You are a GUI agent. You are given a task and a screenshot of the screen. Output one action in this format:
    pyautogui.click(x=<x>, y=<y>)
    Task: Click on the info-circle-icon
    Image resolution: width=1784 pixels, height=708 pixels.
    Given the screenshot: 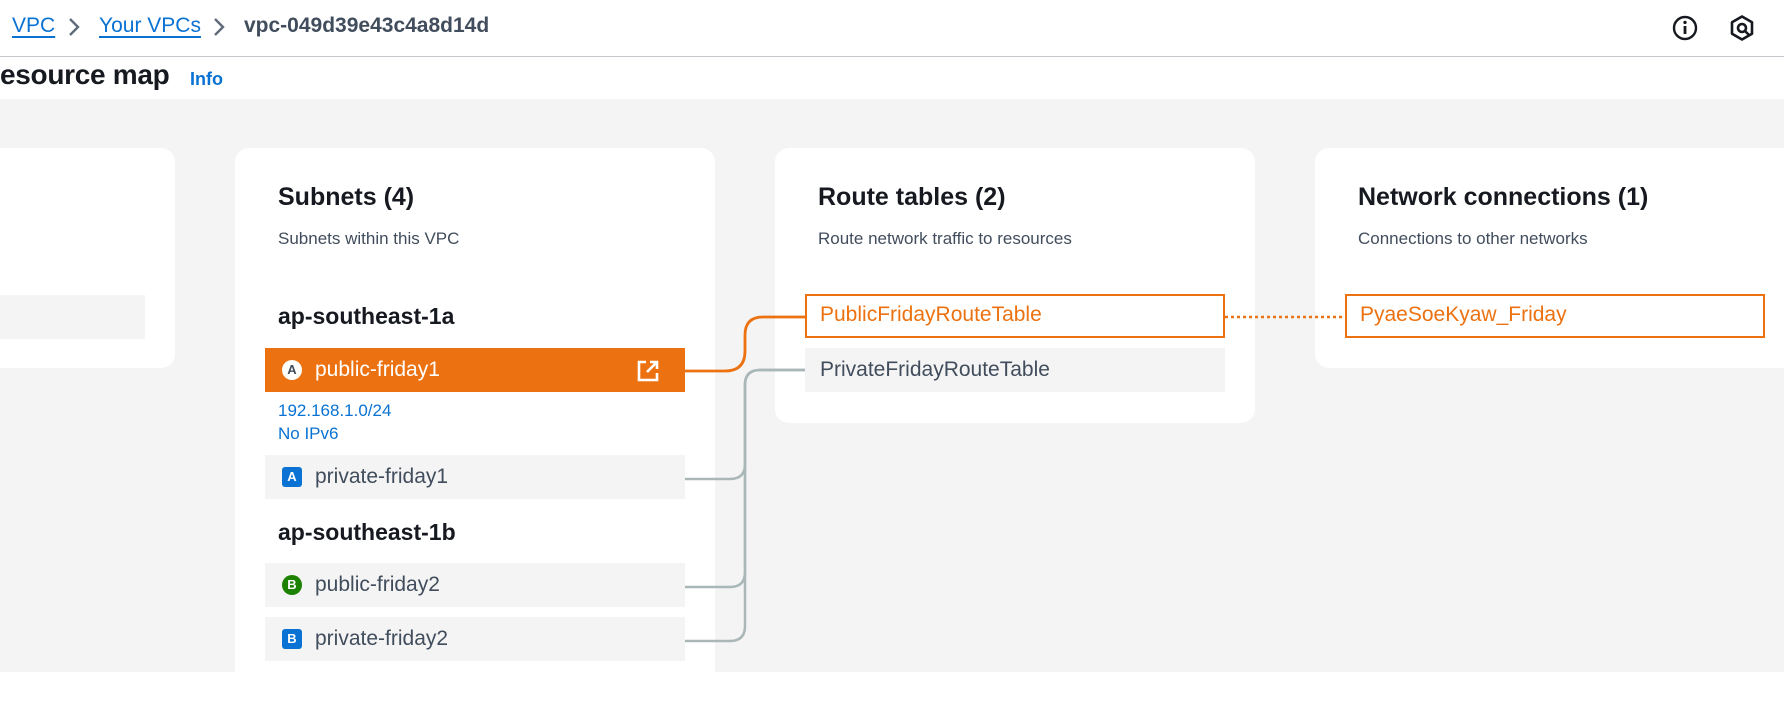 What is the action you would take?
    pyautogui.click(x=1685, y=28)
    